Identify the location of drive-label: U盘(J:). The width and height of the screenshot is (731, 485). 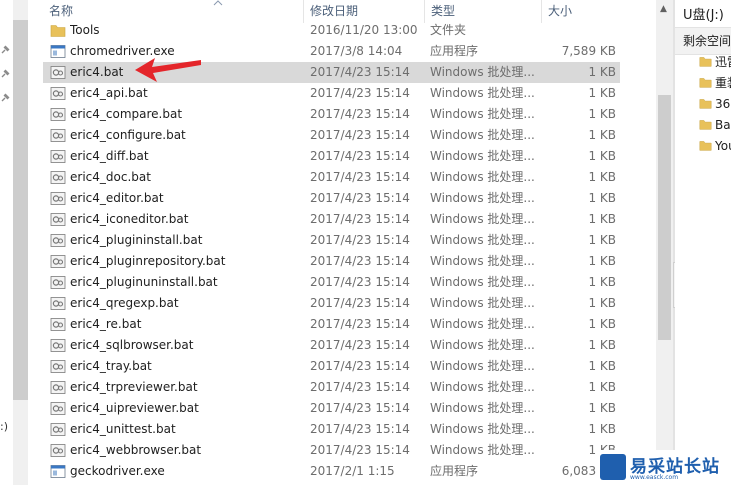
(703, 13).